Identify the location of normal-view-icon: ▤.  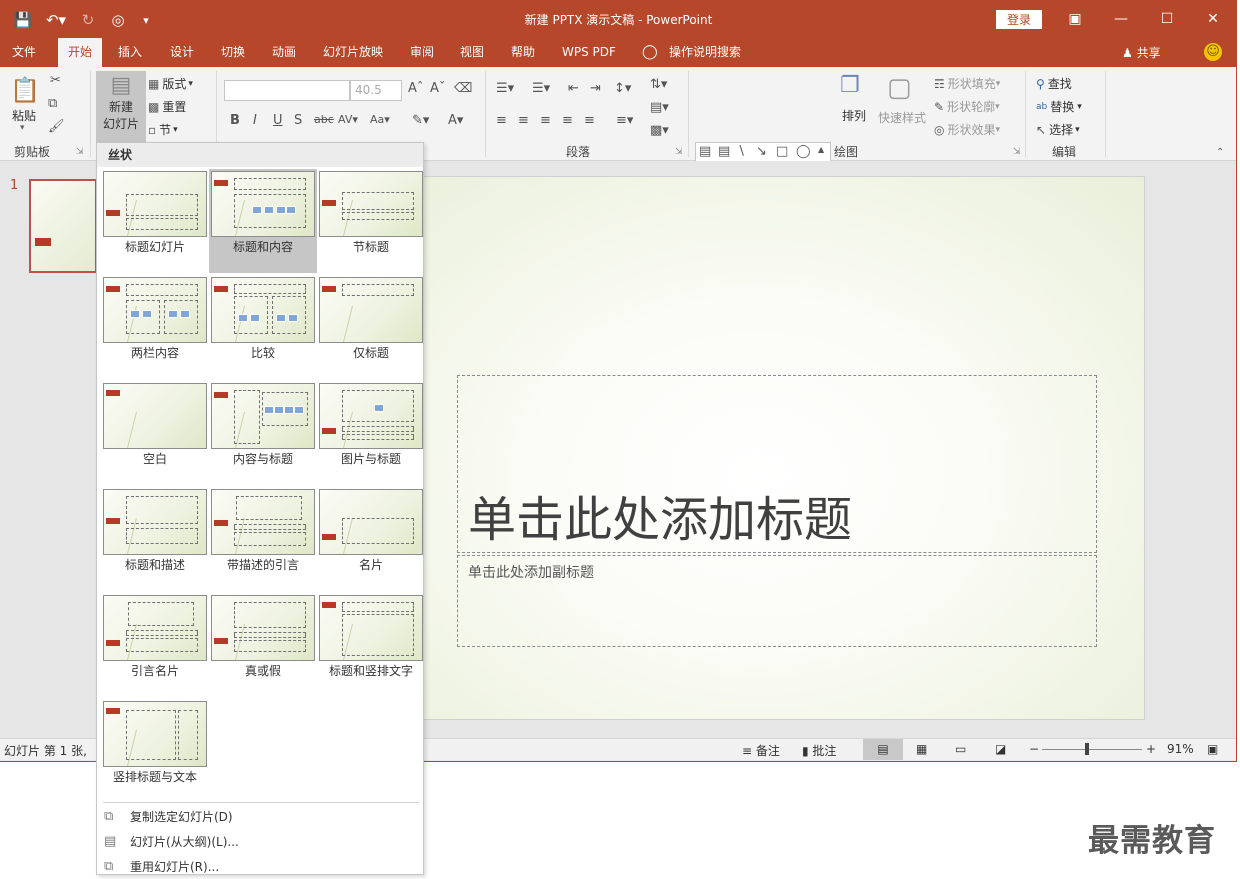
(883, 749).